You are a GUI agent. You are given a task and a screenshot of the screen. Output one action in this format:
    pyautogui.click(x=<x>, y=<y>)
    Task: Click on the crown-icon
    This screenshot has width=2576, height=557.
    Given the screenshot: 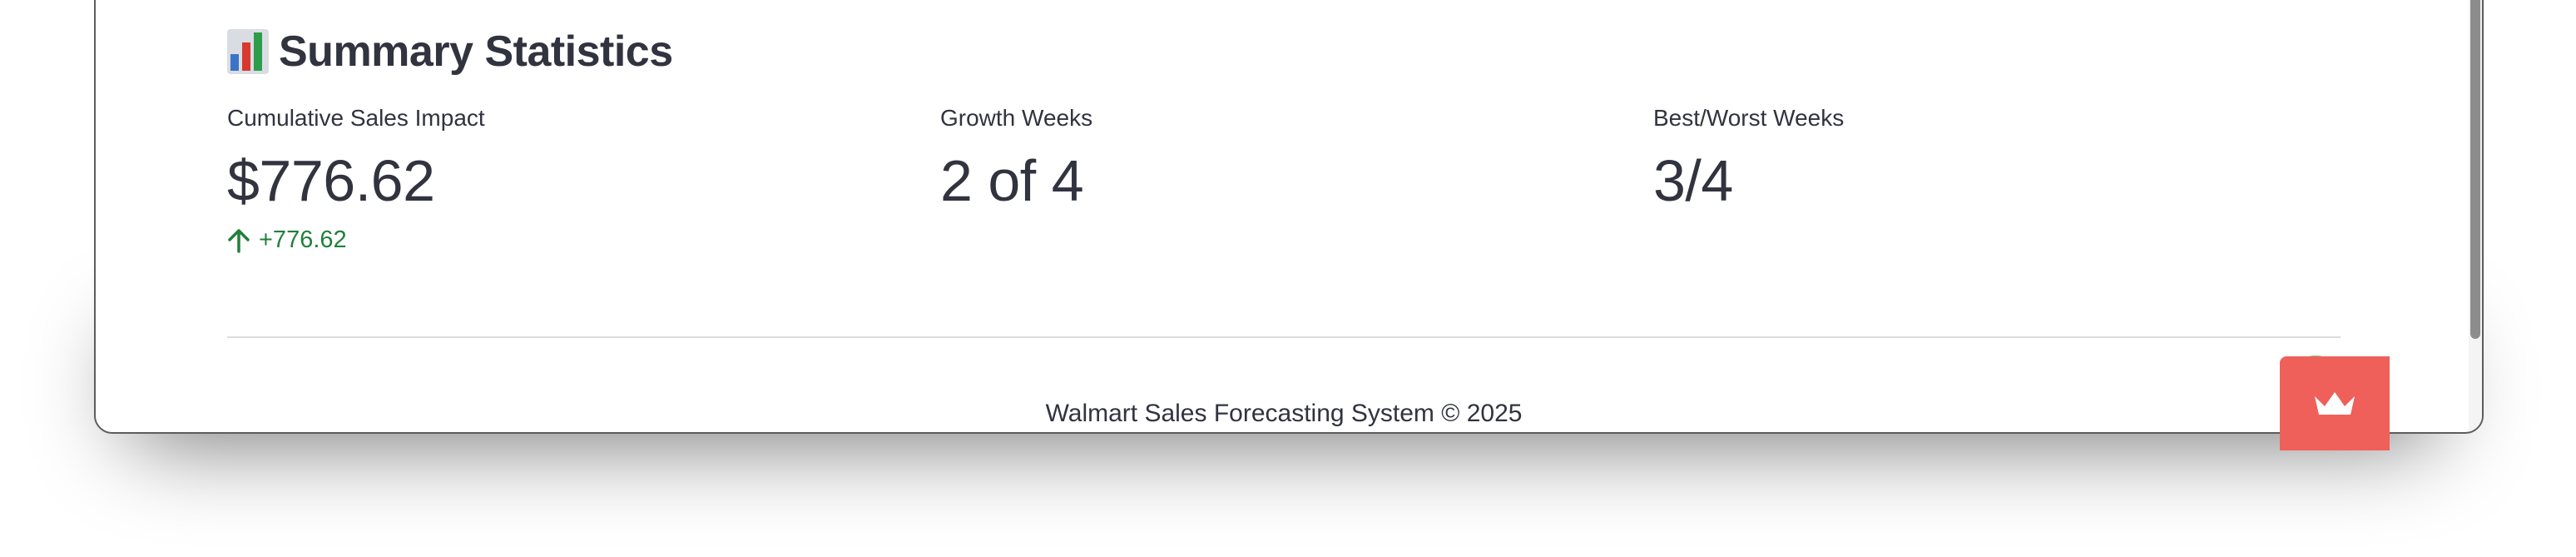 What is the action you would take?
    pyautogui.click(x=2335, y=403)
    